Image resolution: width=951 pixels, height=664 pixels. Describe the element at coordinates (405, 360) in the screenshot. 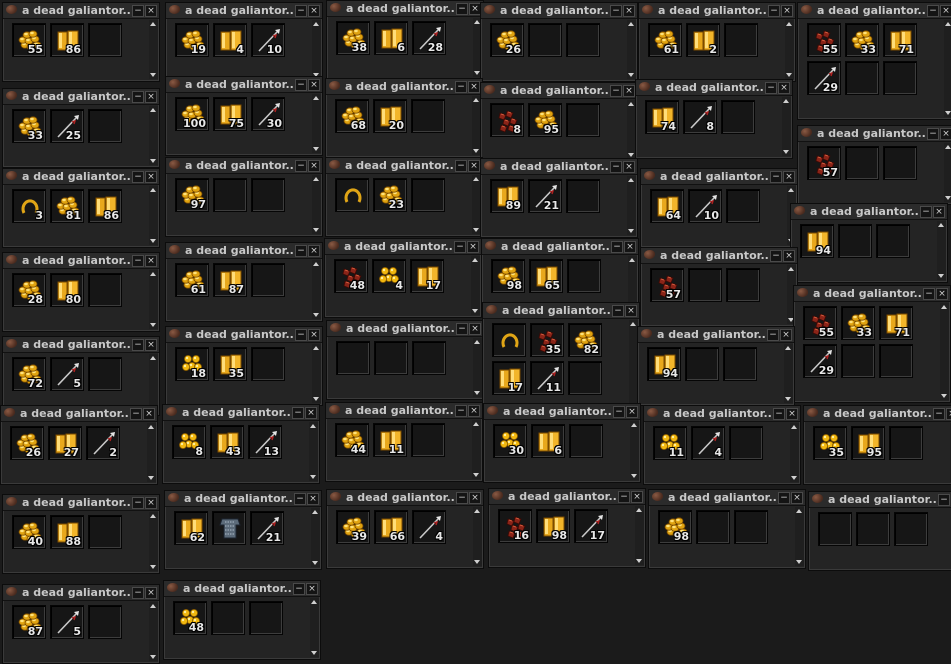

I see `loot-window: a dead galiantor...−×` at that location.